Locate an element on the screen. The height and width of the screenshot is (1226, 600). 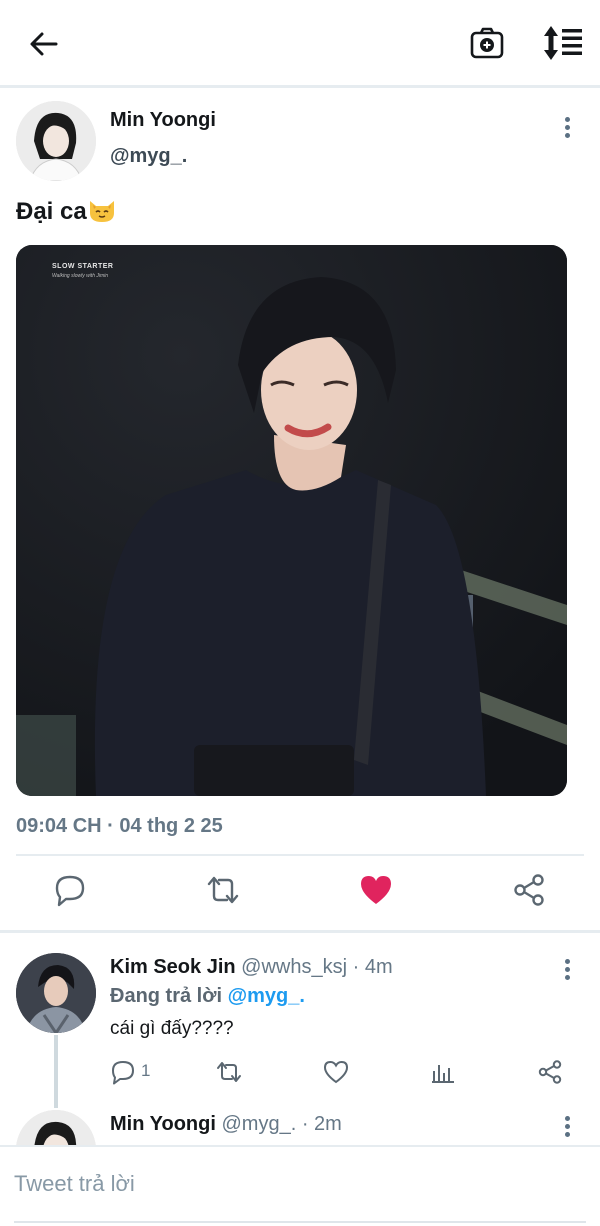
reply-tweet: Min Yoongi @myg_. · 2m is located at coordinates (300, 1126).